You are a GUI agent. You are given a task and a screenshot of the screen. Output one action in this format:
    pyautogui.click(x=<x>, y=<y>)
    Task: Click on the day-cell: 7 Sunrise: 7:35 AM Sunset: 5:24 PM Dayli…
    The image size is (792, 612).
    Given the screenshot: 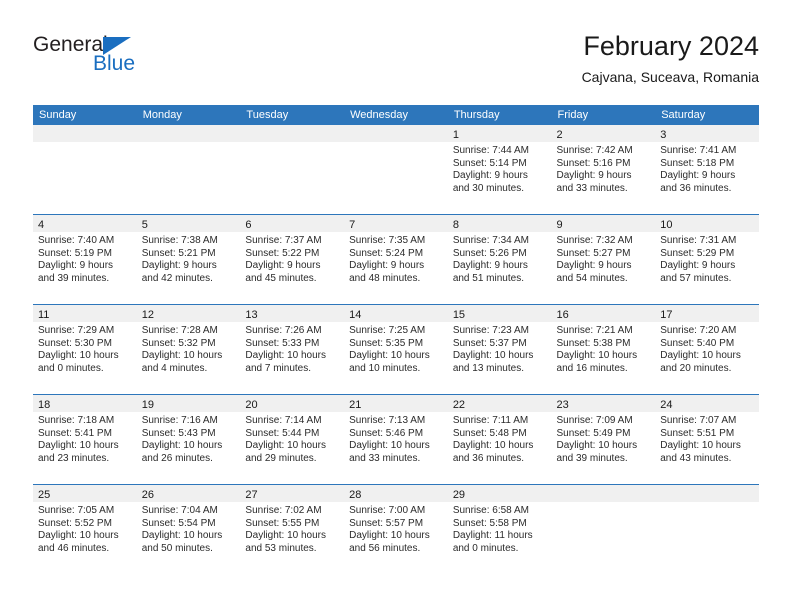 What is the action you would take?
    pyautogui.click(x=396, y=259)
    